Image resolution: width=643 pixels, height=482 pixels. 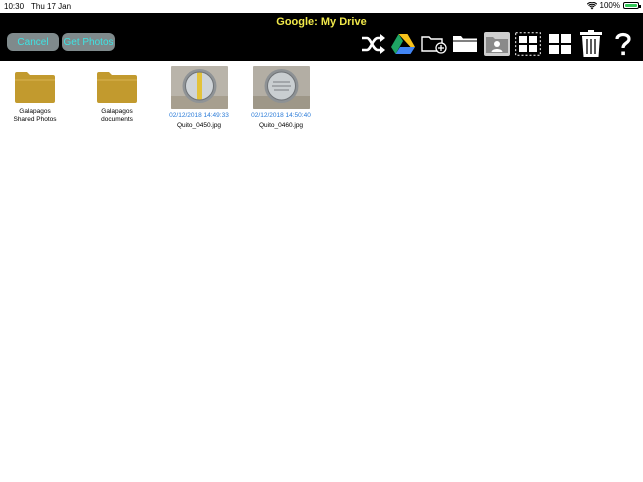 What do you see at coordinates (591, 43) in the screenshot?
I see `trash-icon` at bounding box center [591, 43].